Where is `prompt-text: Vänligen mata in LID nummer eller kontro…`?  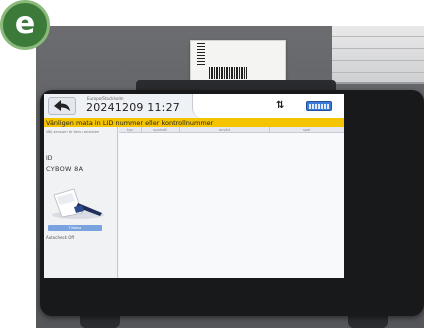 prompt-text: Vänligen mata in LID nummer eller kontro… is located at coordinates (130, 123).